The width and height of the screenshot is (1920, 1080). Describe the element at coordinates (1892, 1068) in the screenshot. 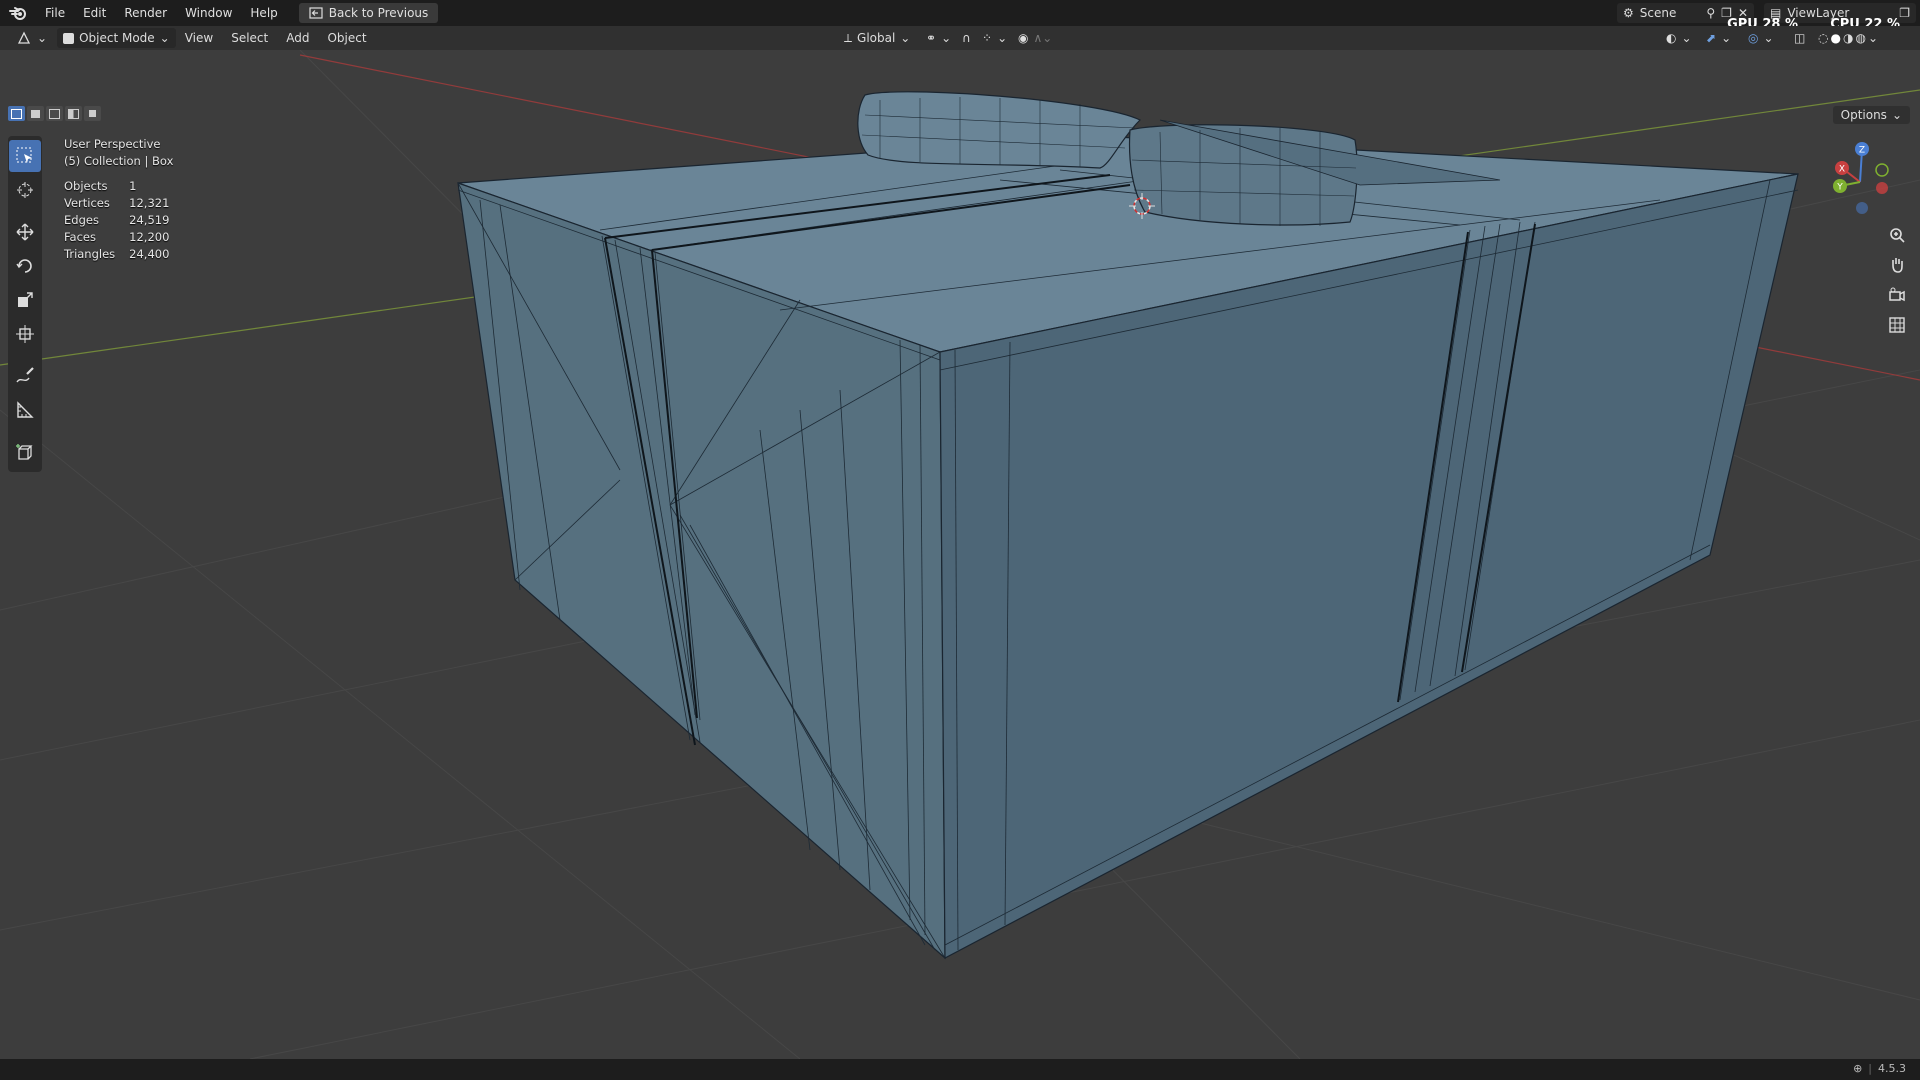

I see `version-label: 4.5.3` at that location.